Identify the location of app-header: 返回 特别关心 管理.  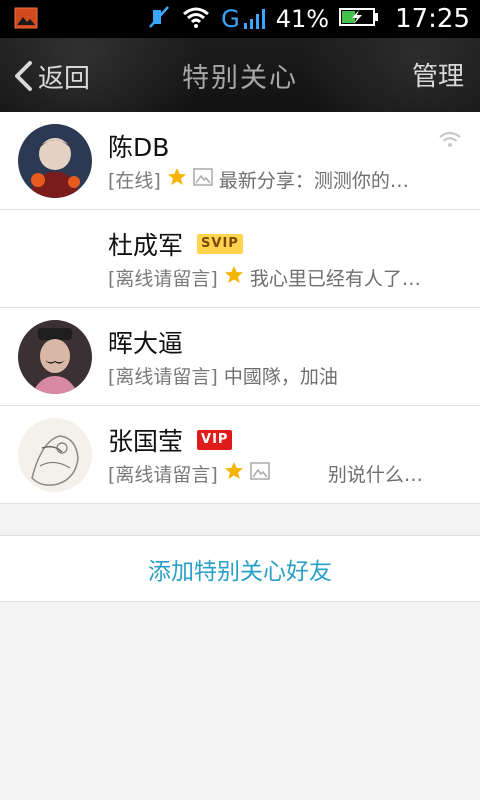
(240, 75).